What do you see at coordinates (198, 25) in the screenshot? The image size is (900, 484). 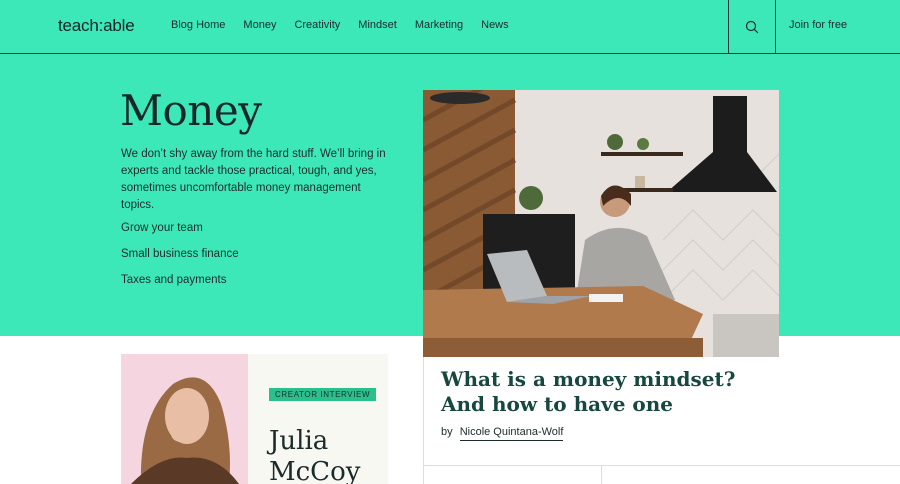 I see `nav-blog-home: Blog Home` at bounding box center [198, 25].